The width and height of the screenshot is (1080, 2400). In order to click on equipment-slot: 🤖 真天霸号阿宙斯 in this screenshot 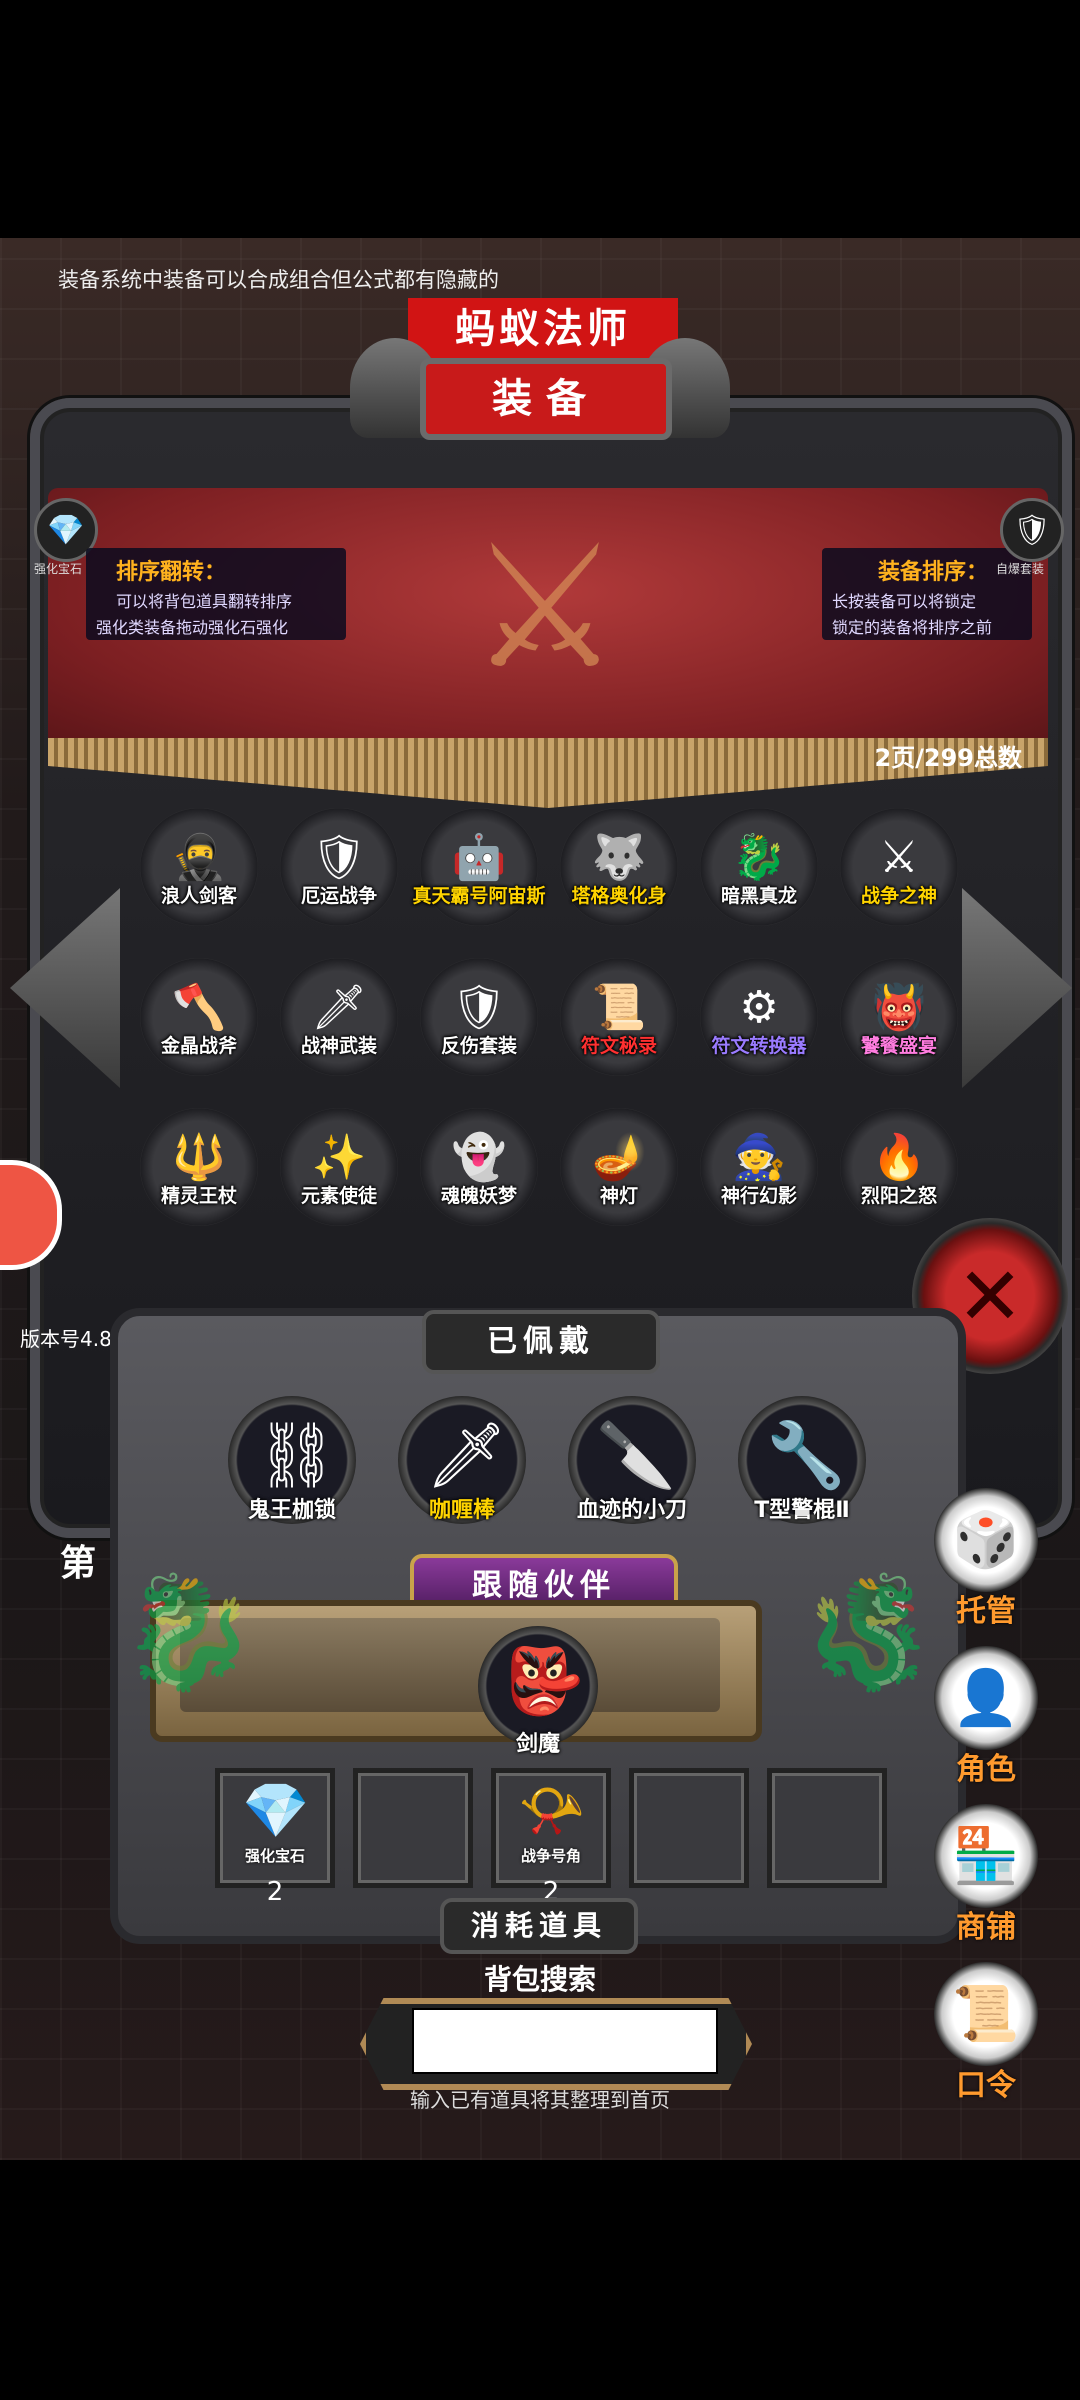, I will do `click(479, 867)`.